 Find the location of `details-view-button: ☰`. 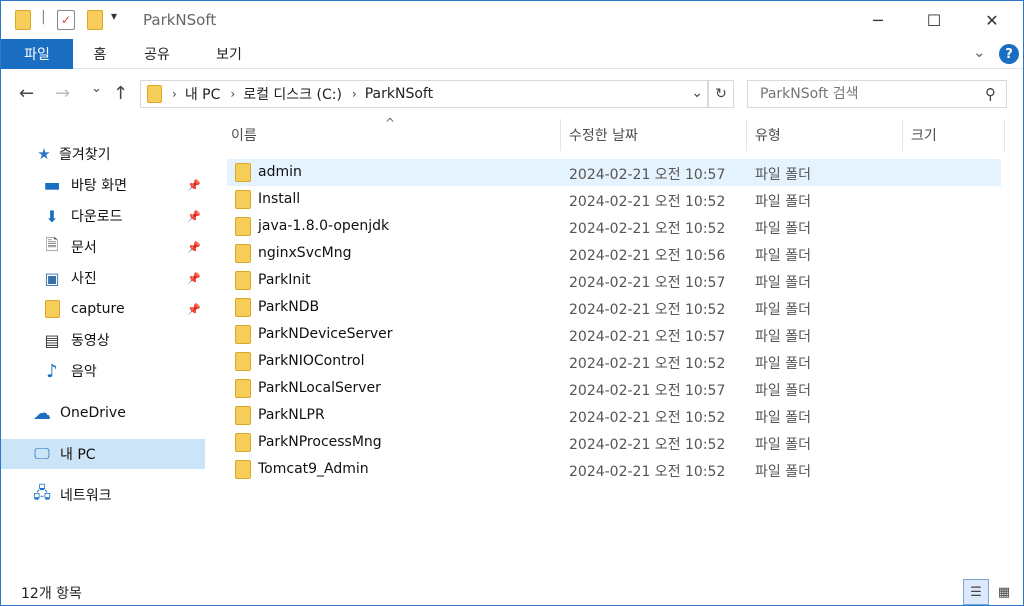

details-view-button: ☰ is located at coordinates (976, 592).